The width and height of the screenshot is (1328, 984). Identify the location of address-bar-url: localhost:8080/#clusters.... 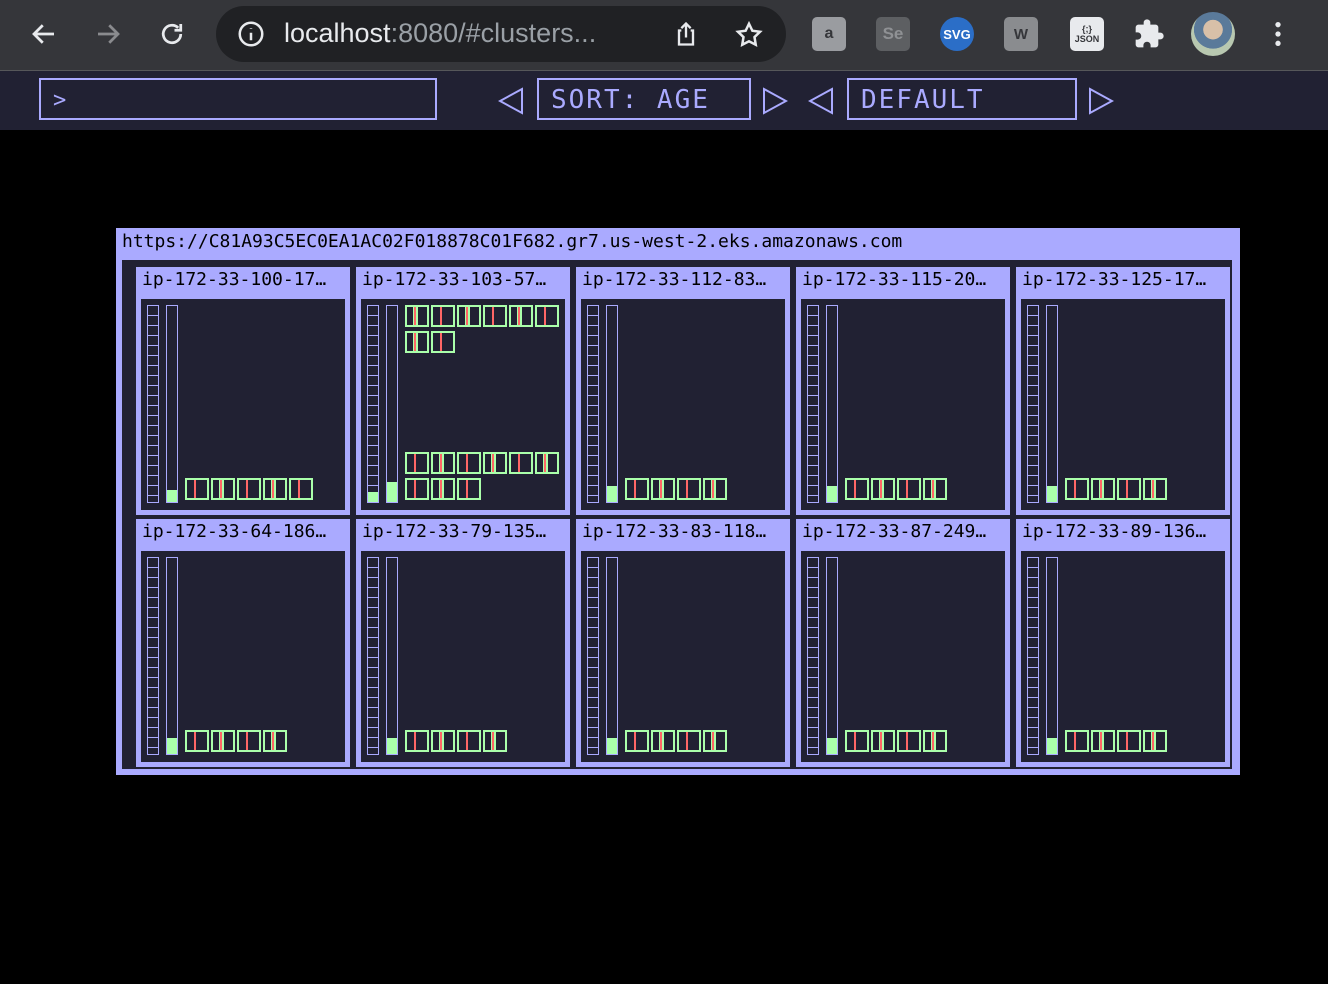
(440, 33).